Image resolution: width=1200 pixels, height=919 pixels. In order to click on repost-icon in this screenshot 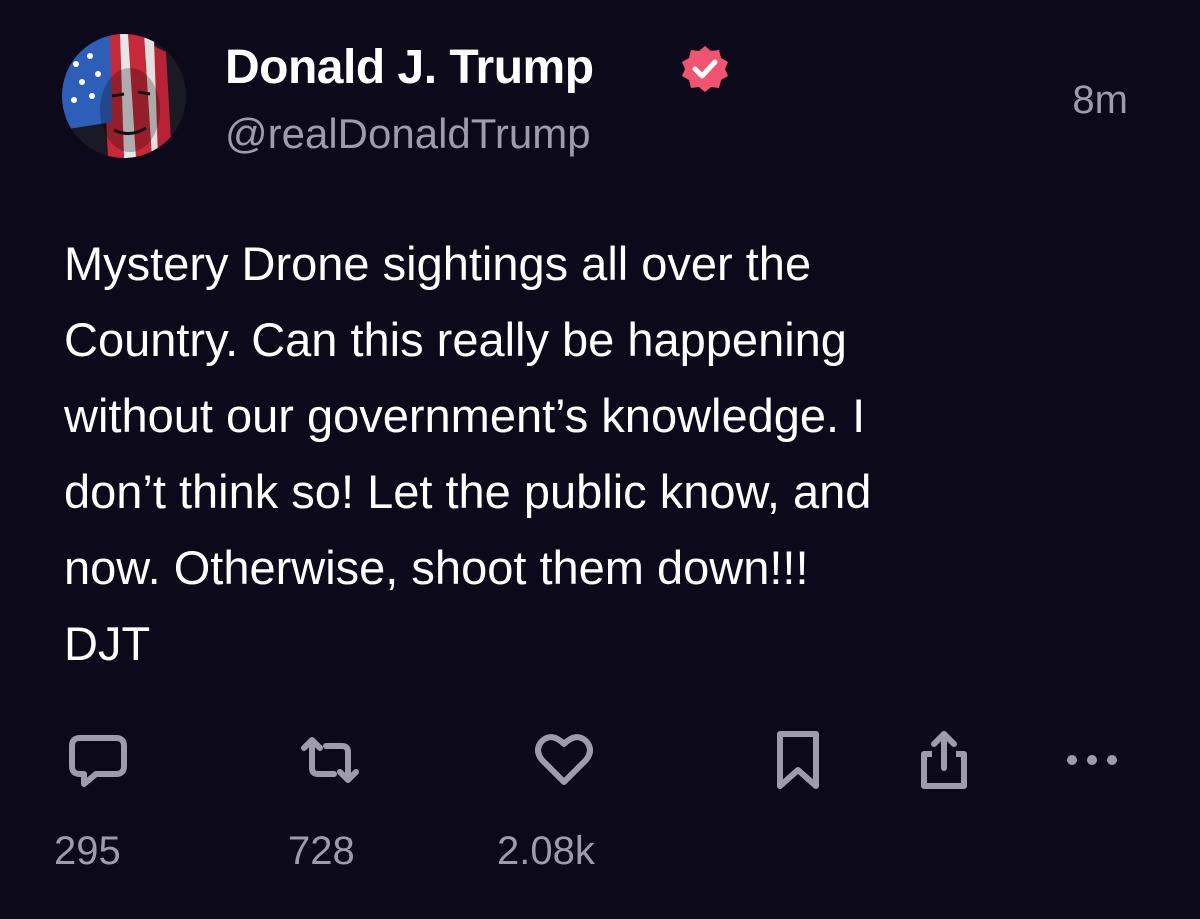, I will do `click(330, 760)`.